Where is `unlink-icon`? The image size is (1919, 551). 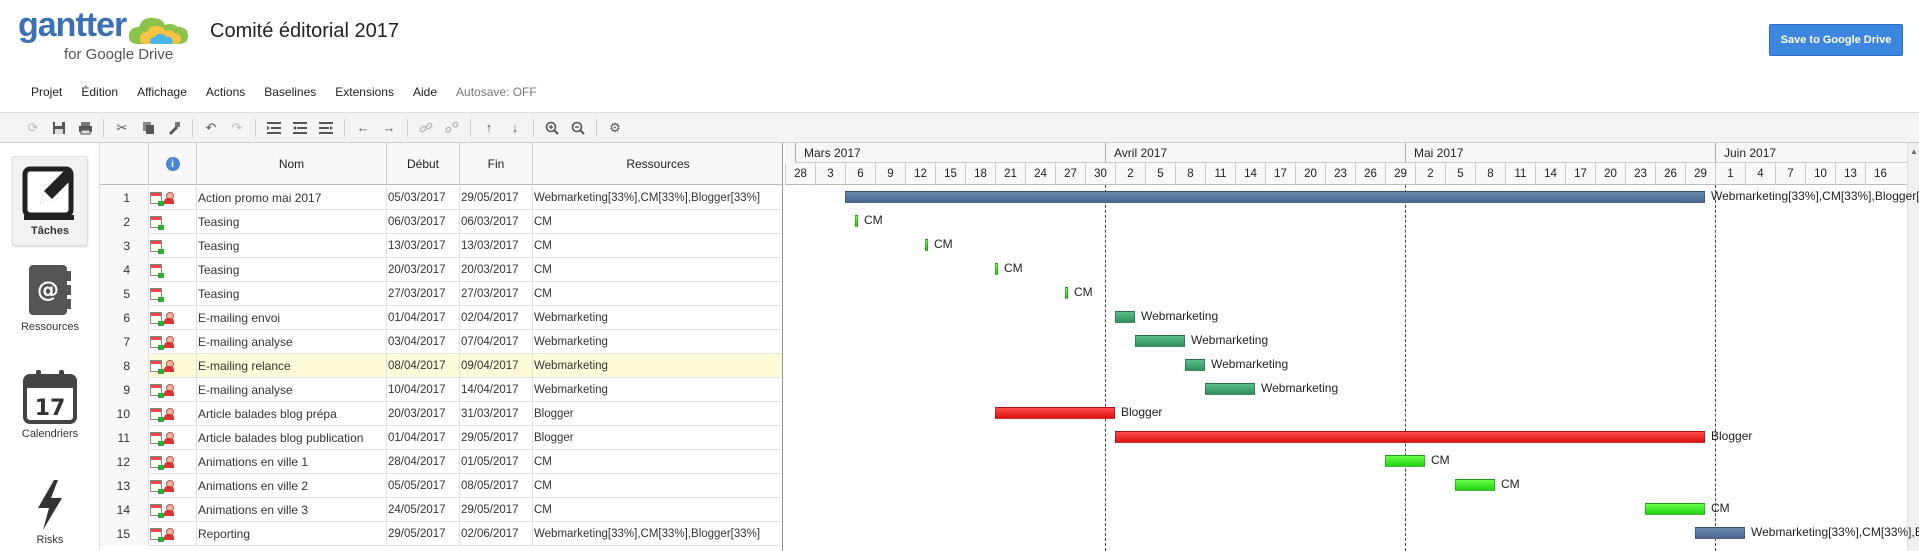 unlink-icon is located at coordinates (452, 128).